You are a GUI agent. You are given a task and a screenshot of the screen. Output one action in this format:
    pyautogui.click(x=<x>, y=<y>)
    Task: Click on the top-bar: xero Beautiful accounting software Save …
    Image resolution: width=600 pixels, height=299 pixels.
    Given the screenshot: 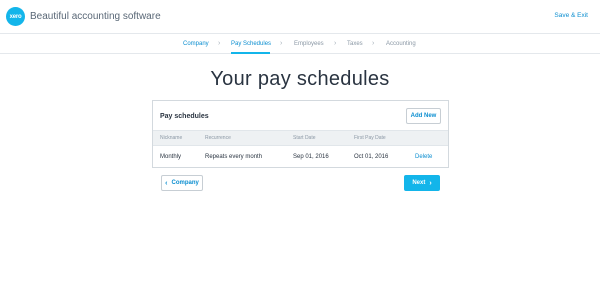 What is the action you would take?
    pyautogui.click(x=300, y=17)
    